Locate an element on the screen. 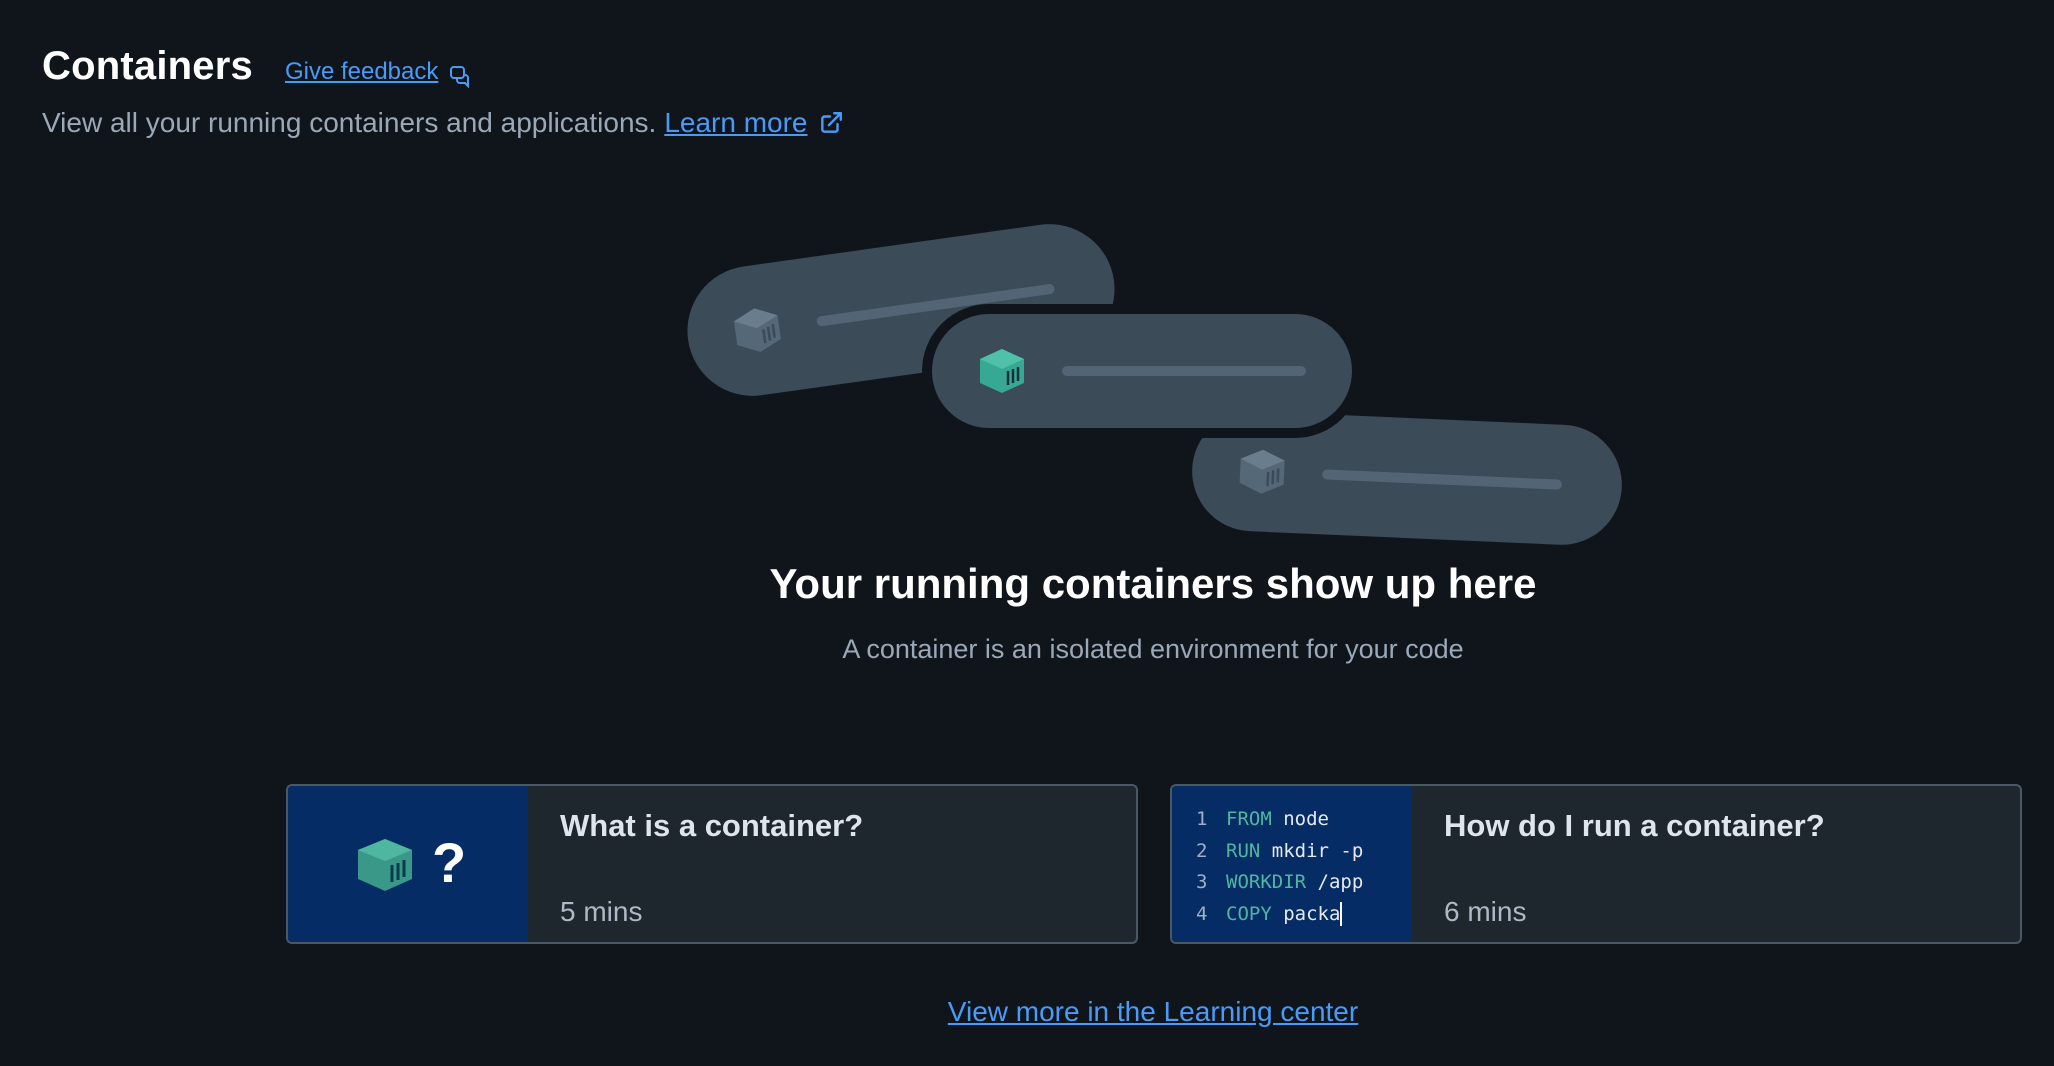  line-number: 4 is located at coordinates (1202, 913).